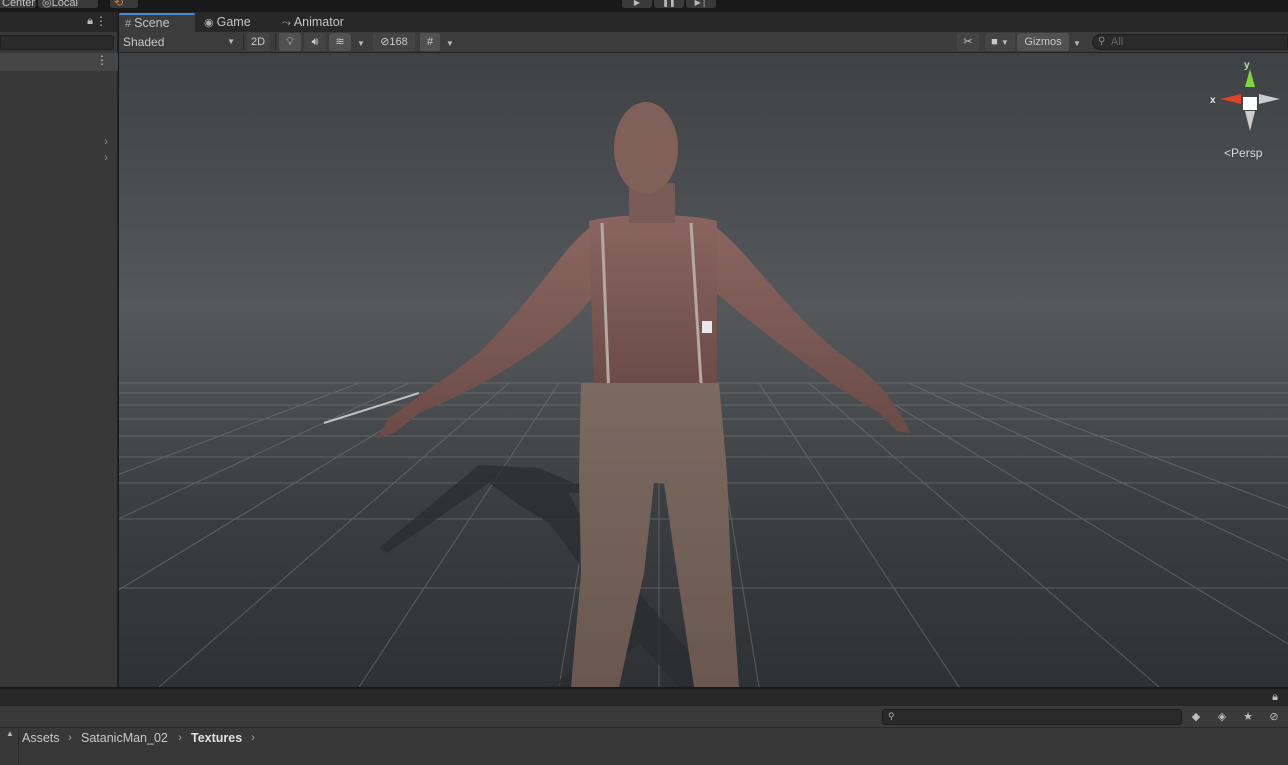 This screenshot has height=765, width=1288. I want to click on pivot-space-button: ◎Local, so click(68, 4).